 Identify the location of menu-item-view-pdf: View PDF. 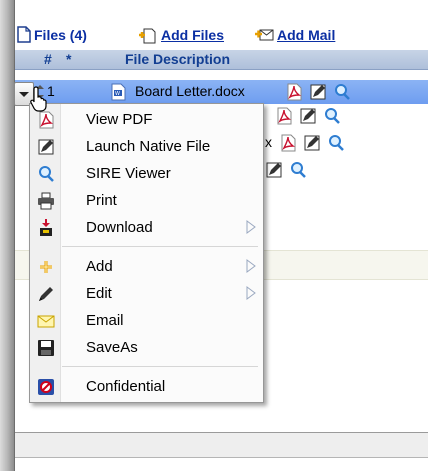
(146, 120).